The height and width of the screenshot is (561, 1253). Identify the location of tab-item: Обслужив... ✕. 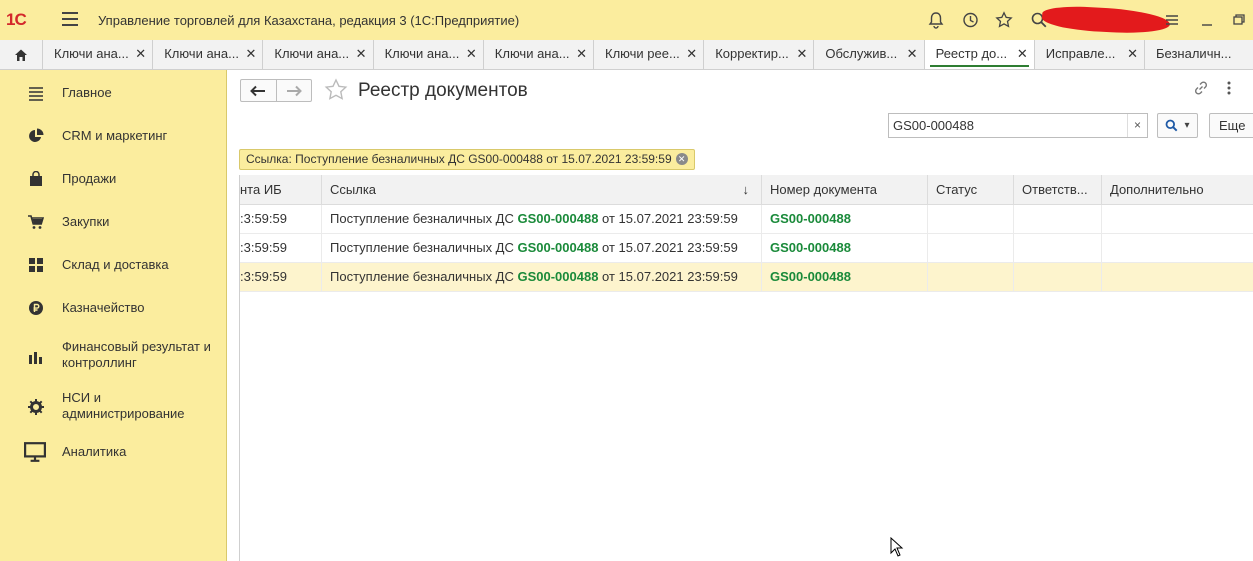
(869, 54).